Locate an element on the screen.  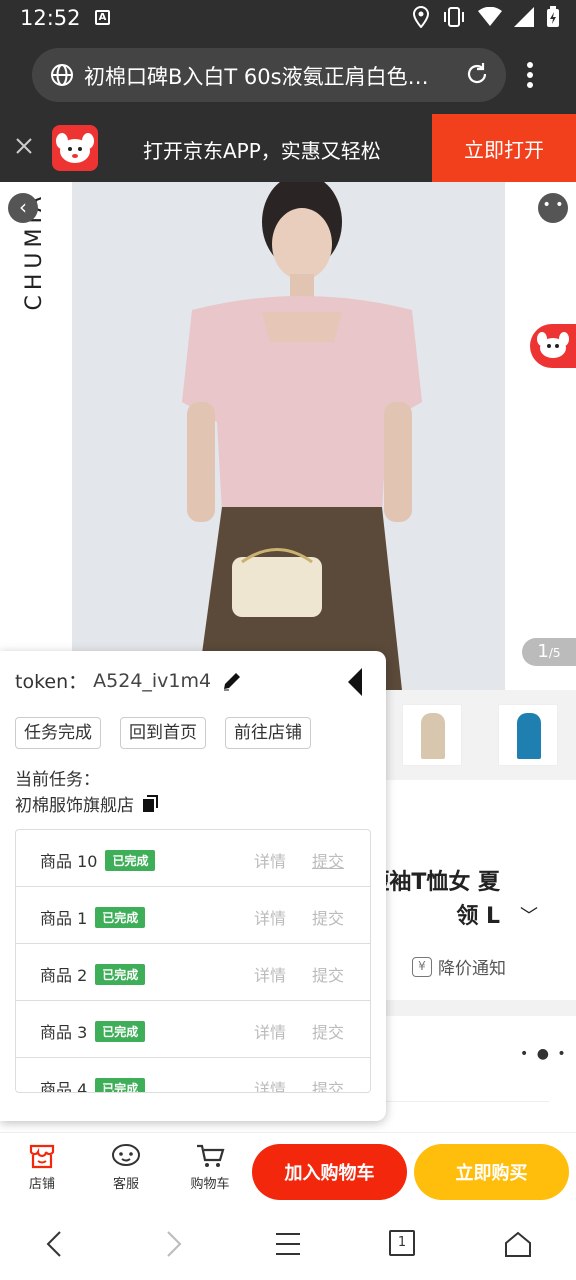
token-row: token： A524_iv1m4 is located at coordinates (129, 680).